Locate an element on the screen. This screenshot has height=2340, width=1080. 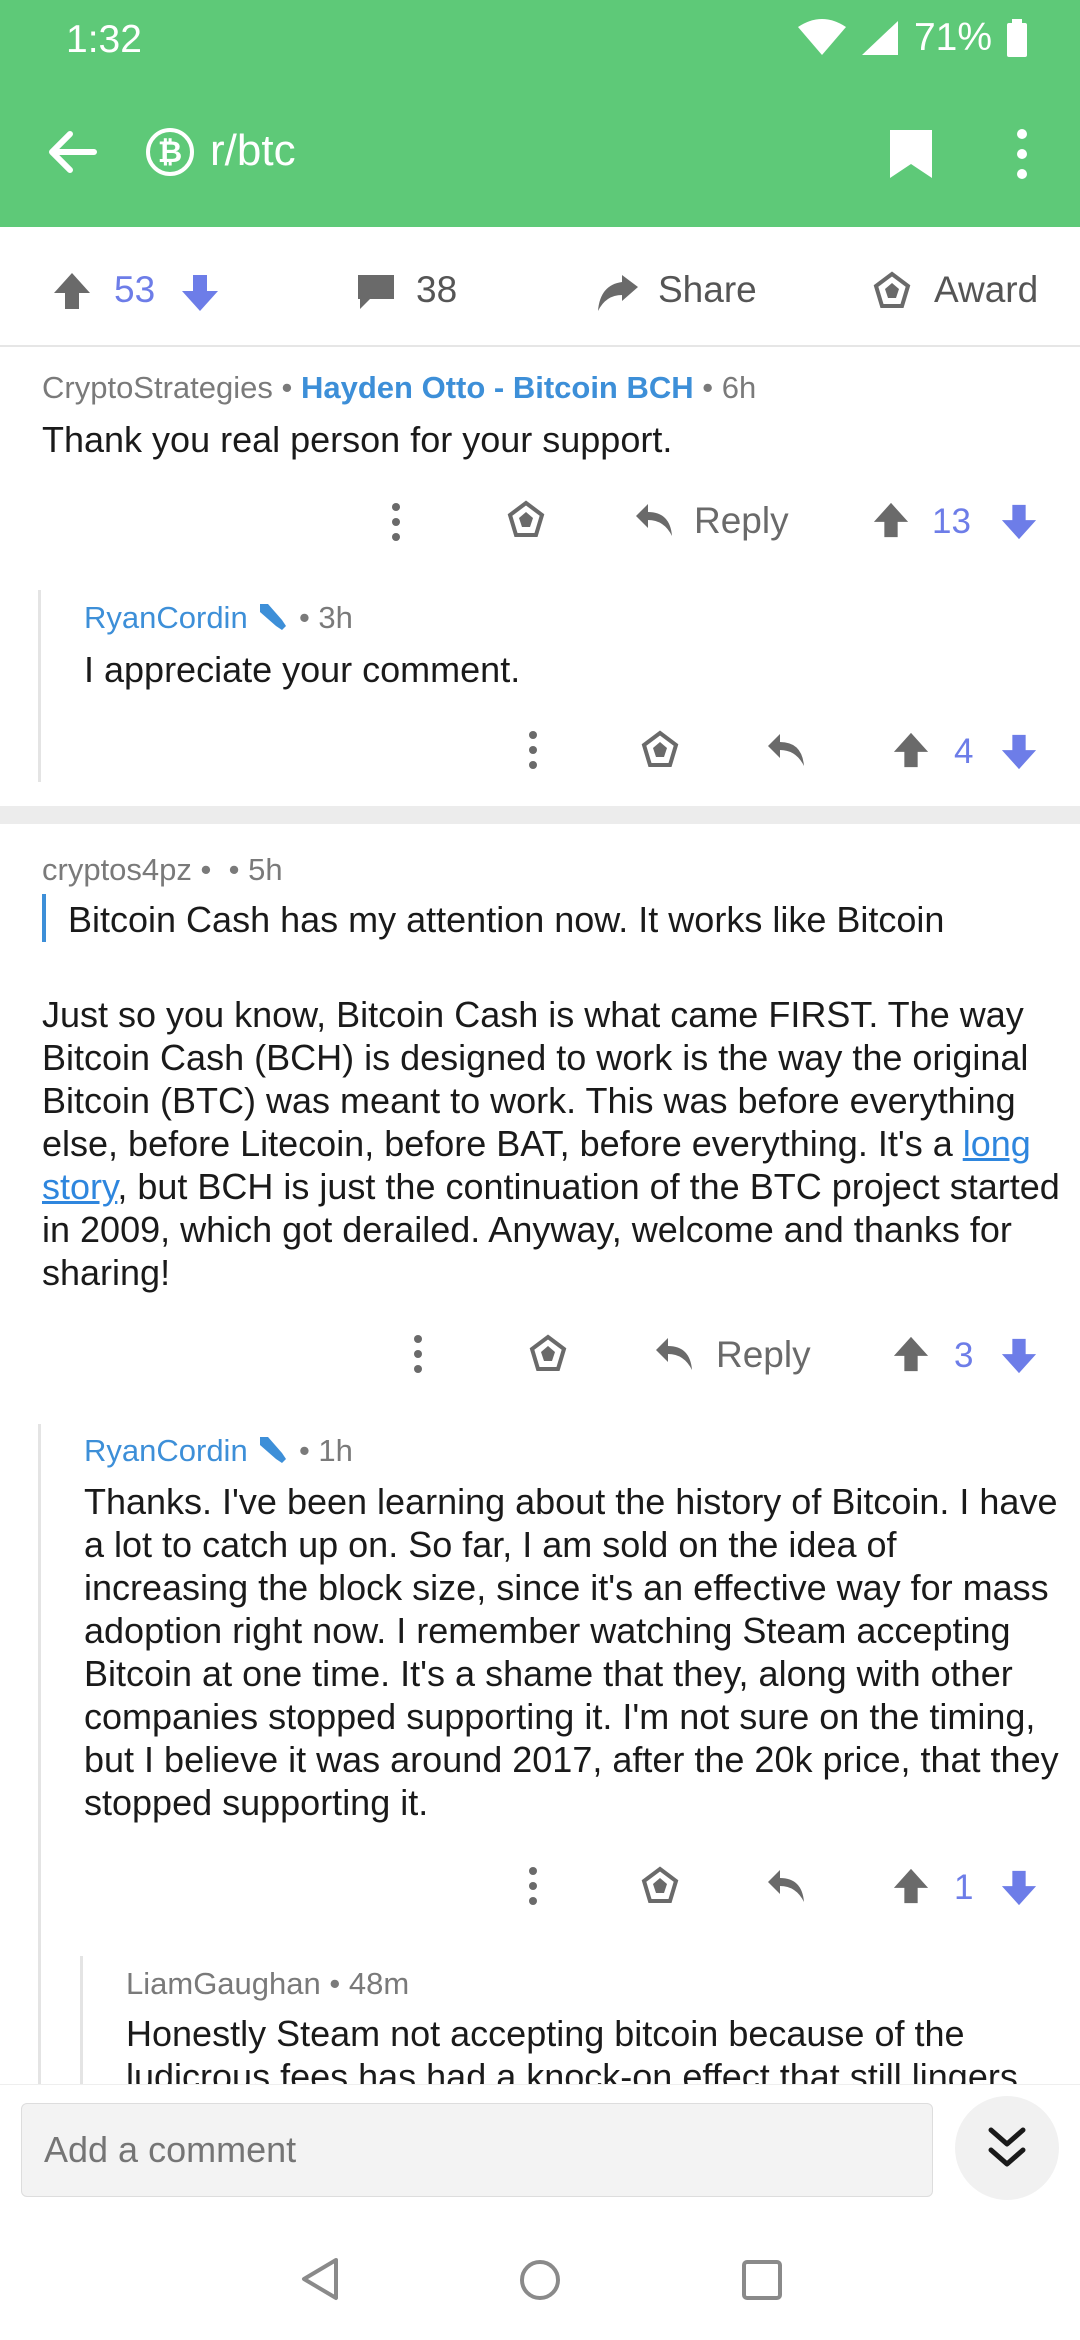
comment-time: 1h is located at coordinates (335, 1450).